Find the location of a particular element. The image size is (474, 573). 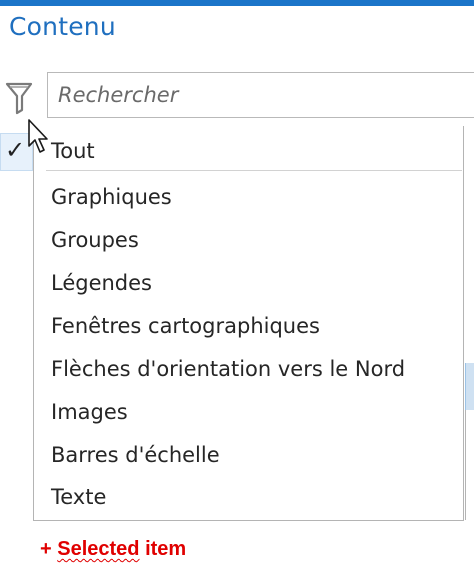

background-selected-row is located at coordinates (469, 386).